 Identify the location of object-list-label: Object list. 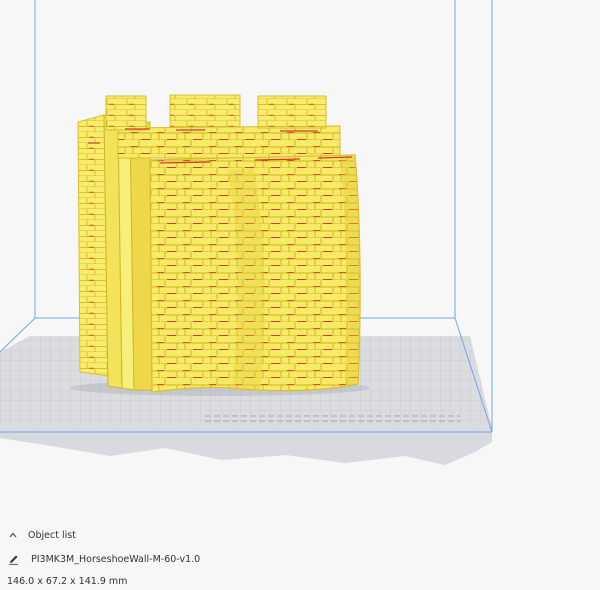
(52, 535).